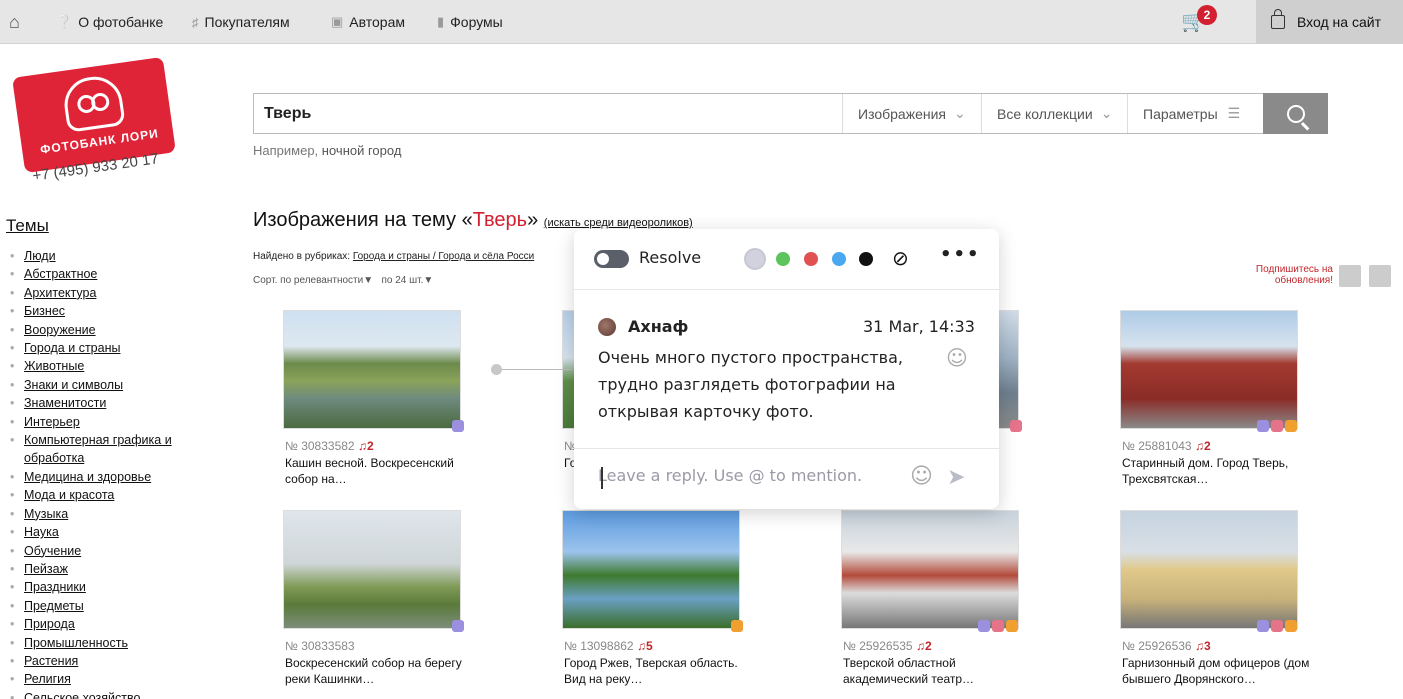  I want to click on theme-item: Растения, so click(100, 661).